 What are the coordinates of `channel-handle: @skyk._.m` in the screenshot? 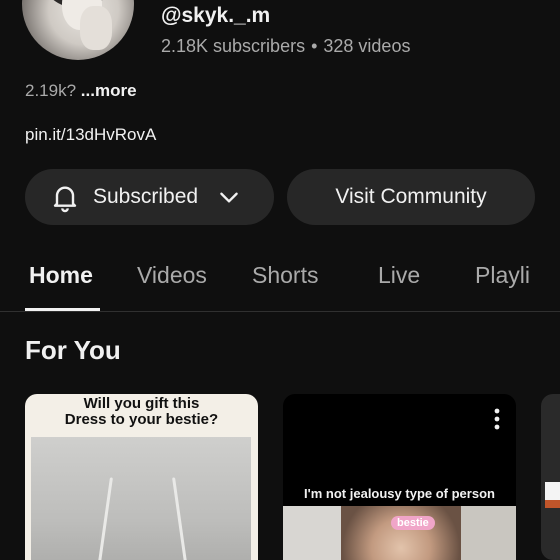 It's located at (216, 15).